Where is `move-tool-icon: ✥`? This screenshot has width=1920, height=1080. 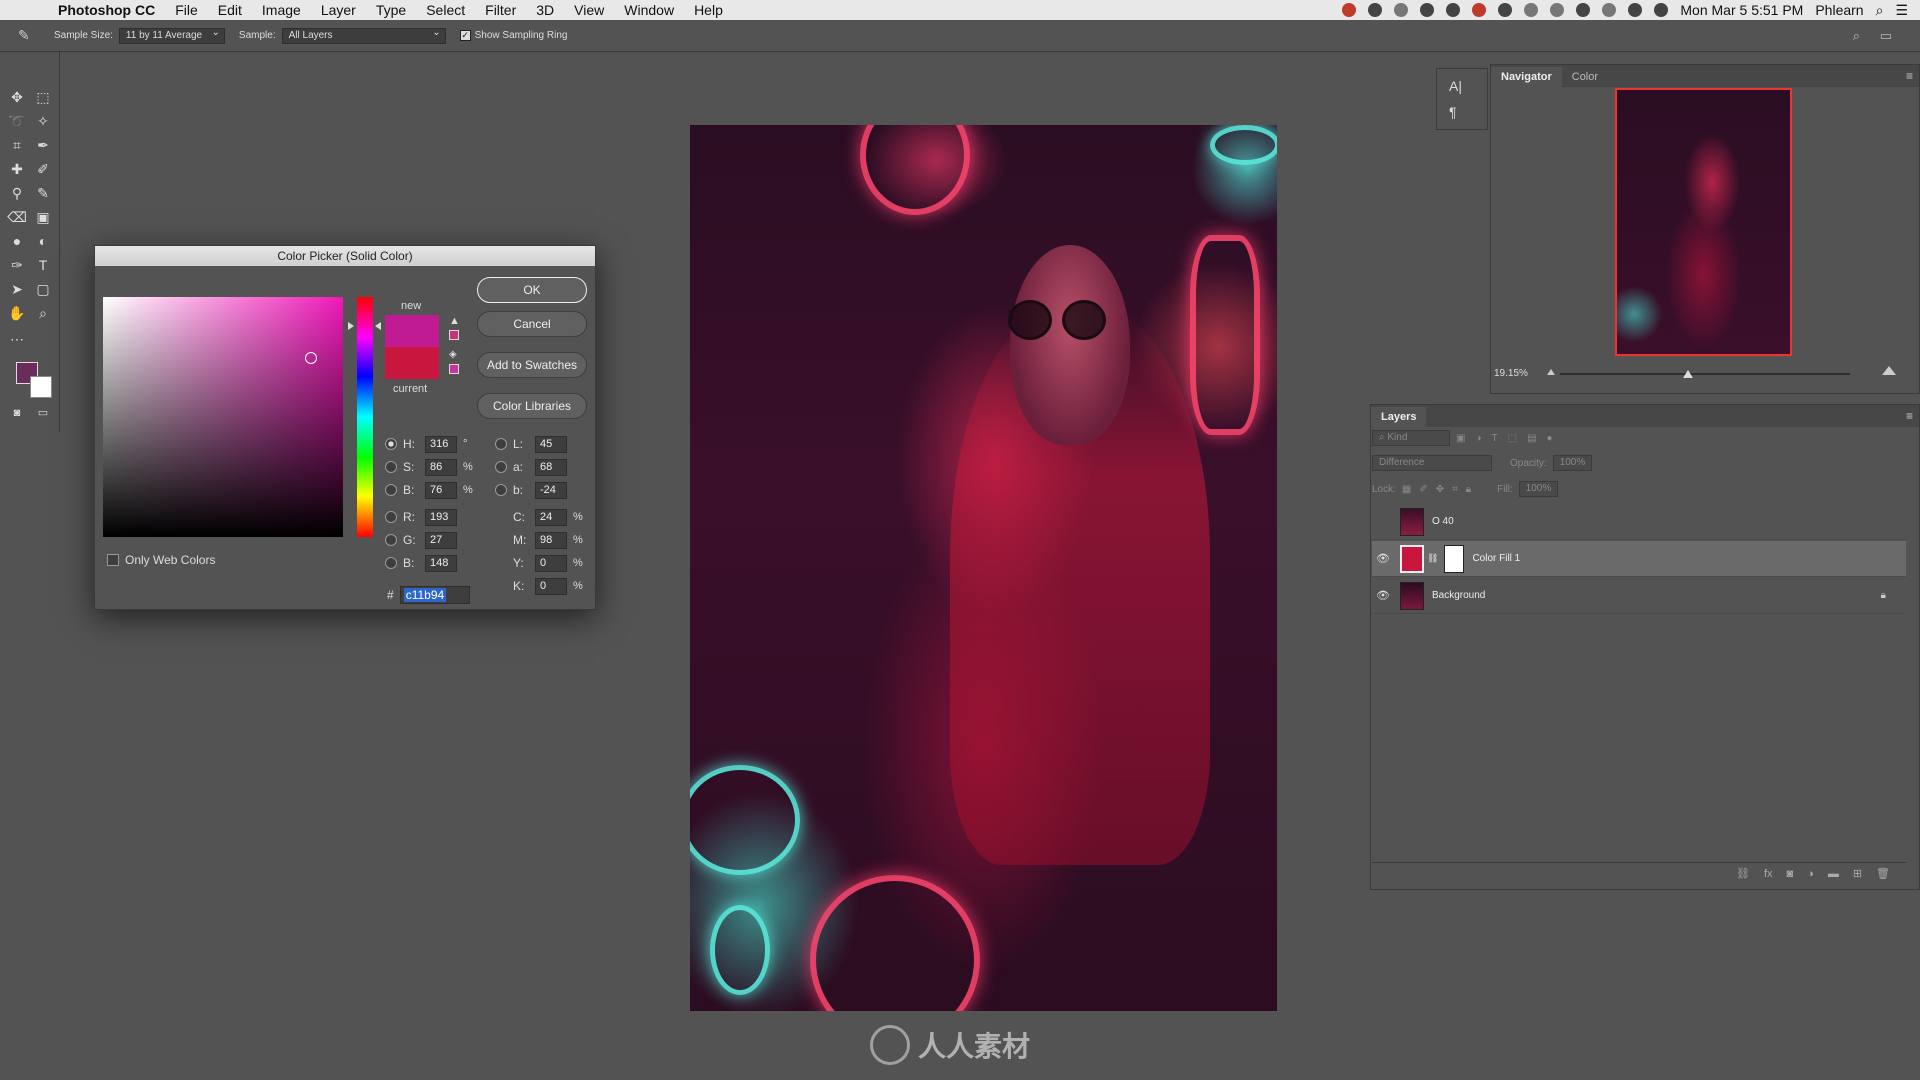
move-tool-icon: ✥ is located at coordinates (17, 97).